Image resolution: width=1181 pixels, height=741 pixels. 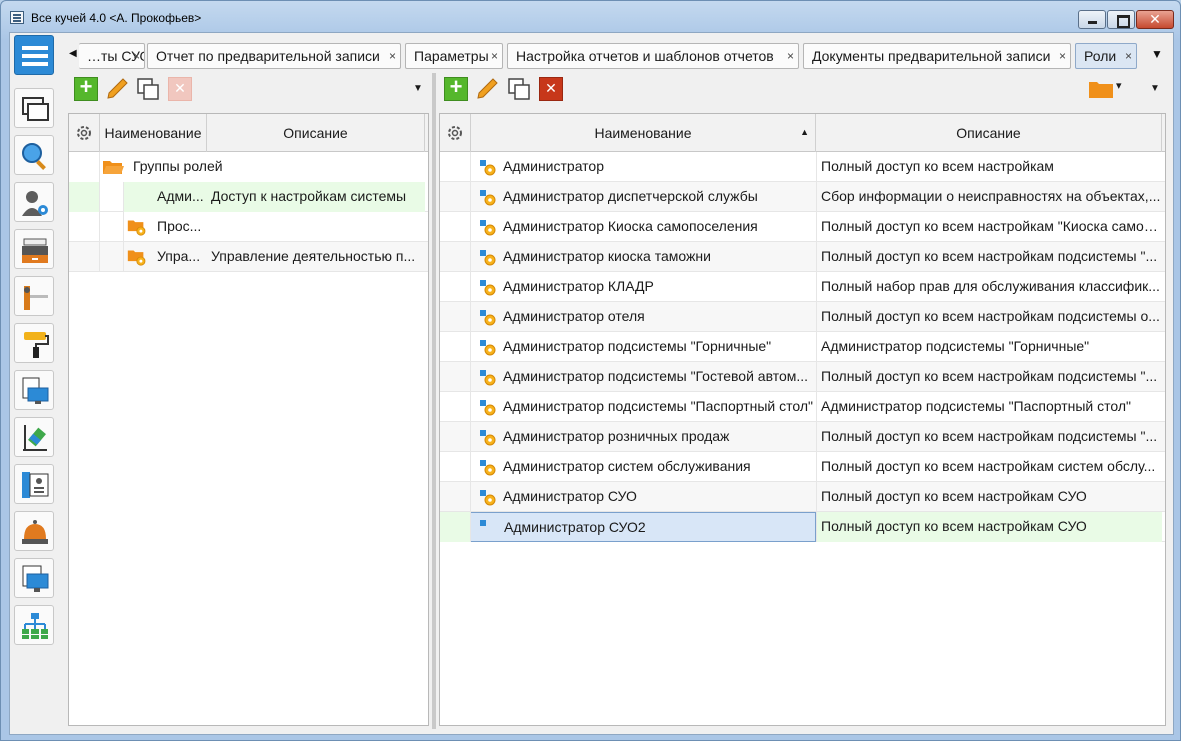 I want to click on tab-report-settings: Настройка отчетов и шаблонов отчетов ×, so click(x=653, y=56).